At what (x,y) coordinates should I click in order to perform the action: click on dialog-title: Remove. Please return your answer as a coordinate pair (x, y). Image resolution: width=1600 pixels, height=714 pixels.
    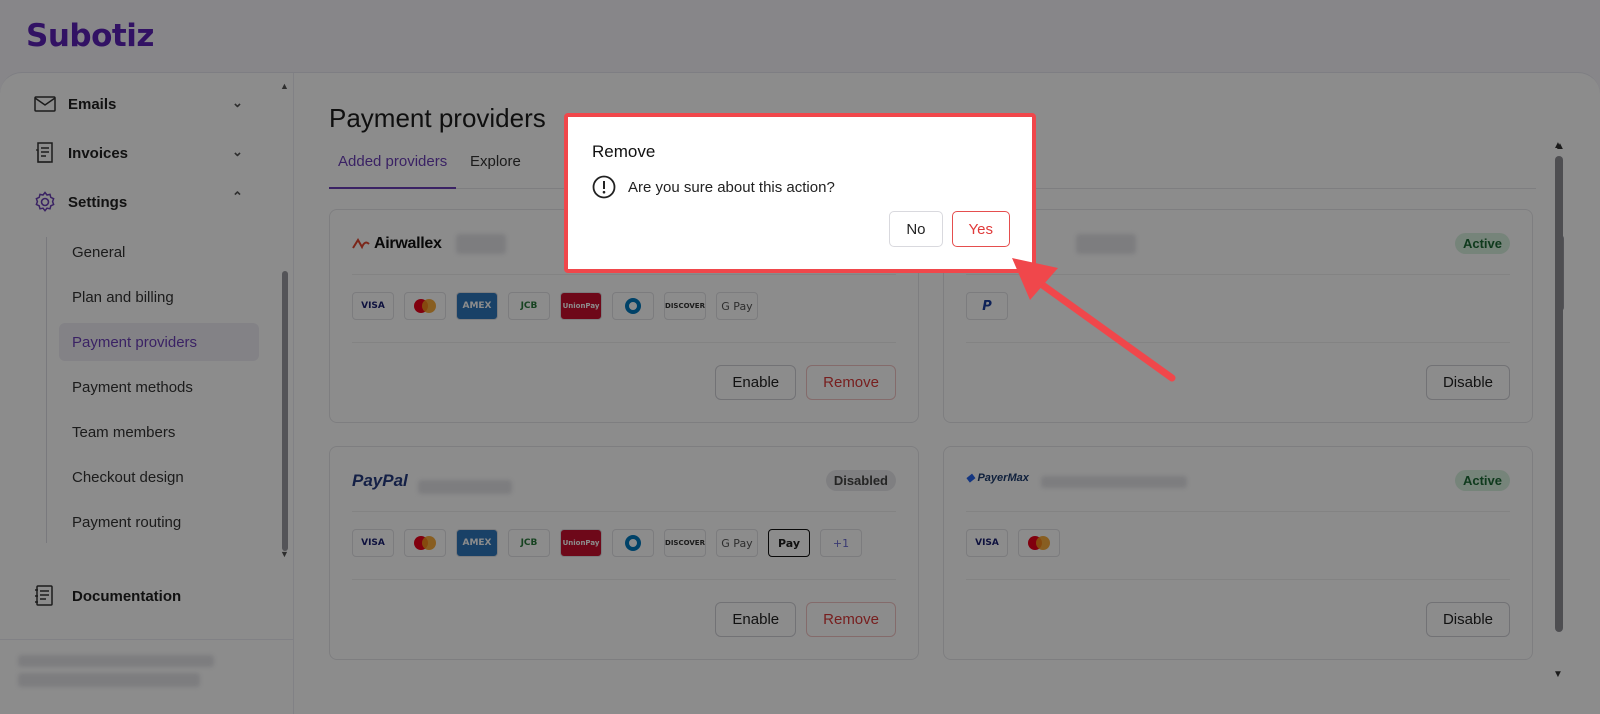
    Looking at the image, I should click on (624, 151).